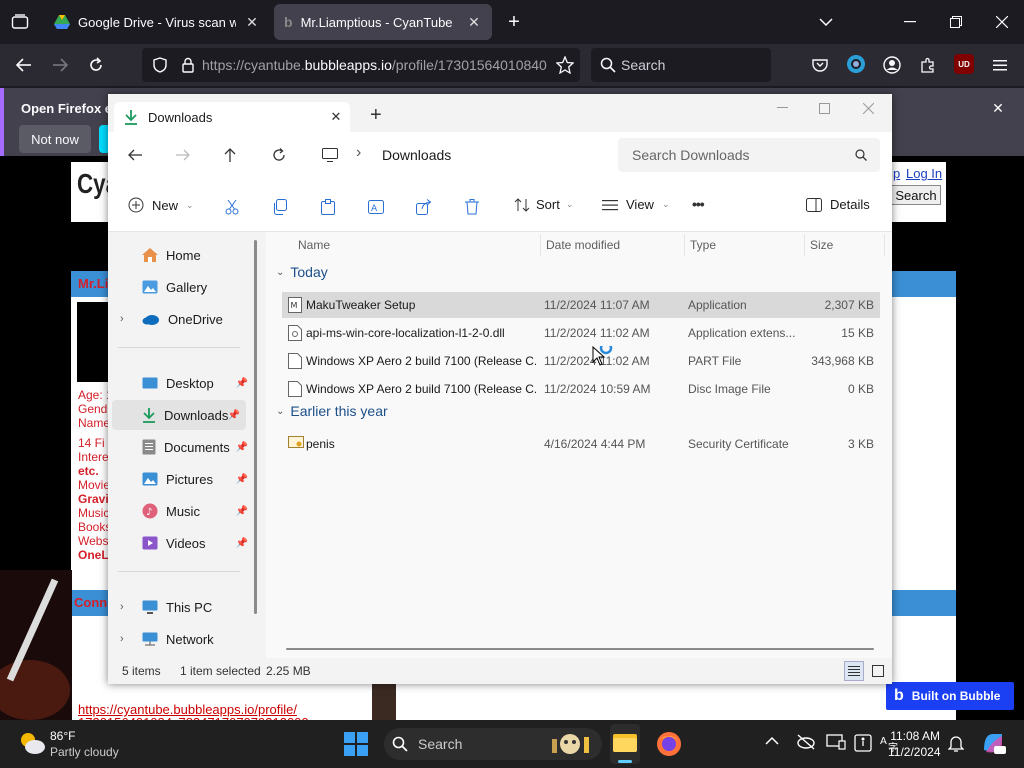 The width and height of the screenshot is (1024, 768). What do you see at coordinates (565, 65) in the screenshot?
I see `bookmark-star-icon` at bounding box center [565, 65].